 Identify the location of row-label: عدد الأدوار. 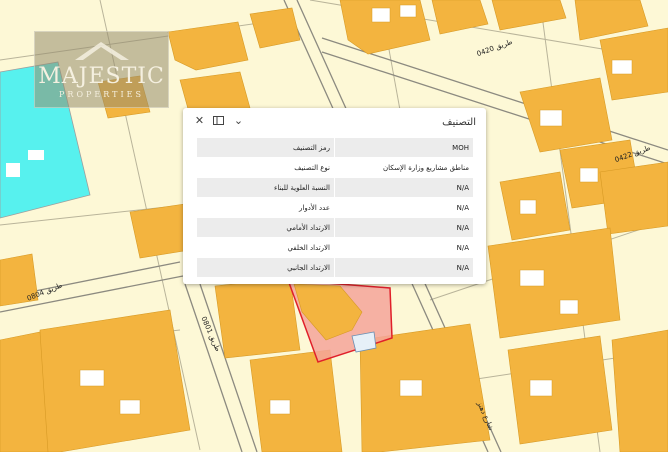
(266, 207).